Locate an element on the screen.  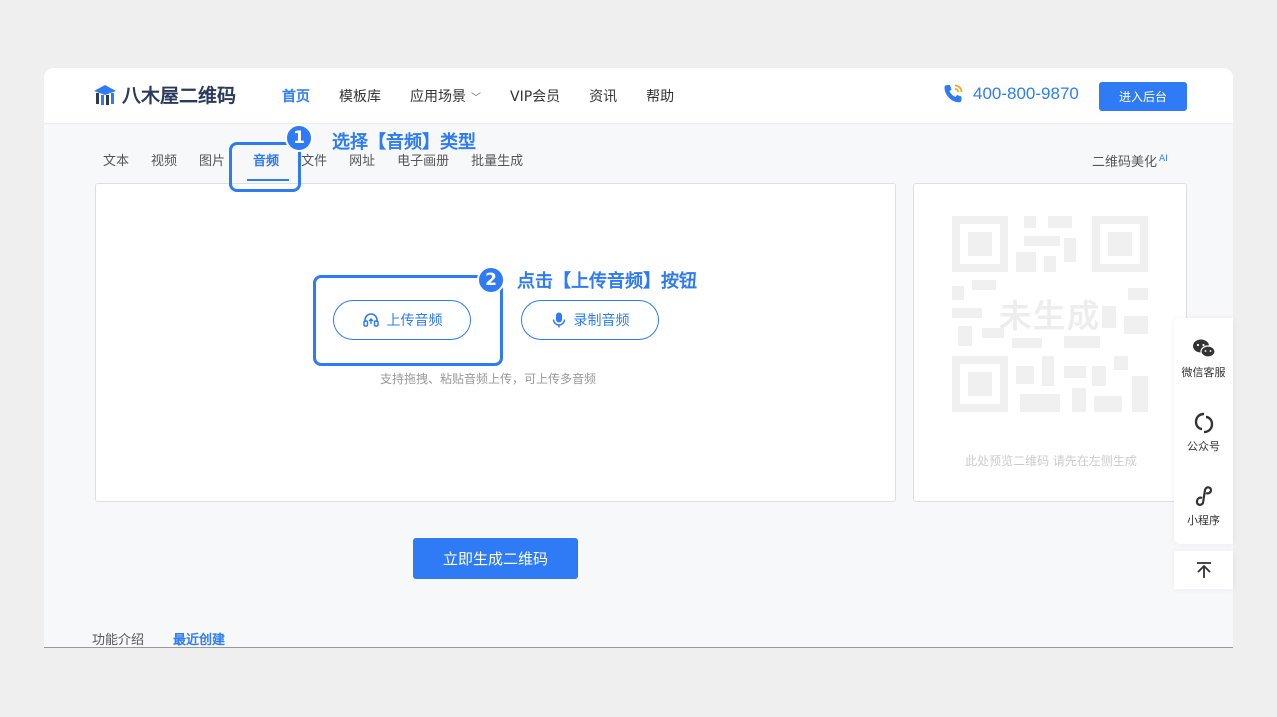
generate-qr-button: 立即生成二维码 is located at coordinates (495, 558).